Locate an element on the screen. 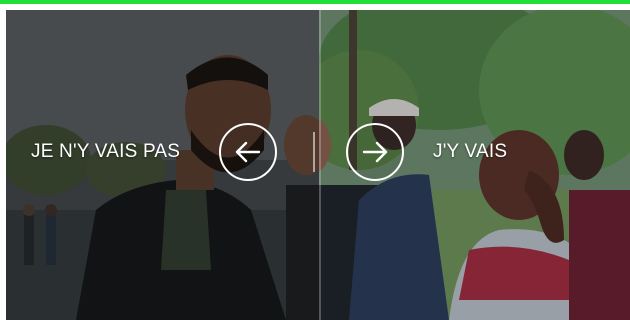 Image resolution: width=630 pixels, height=320 pixels. accept-label: J'Y VAIS is located at coordinates (470, 151).